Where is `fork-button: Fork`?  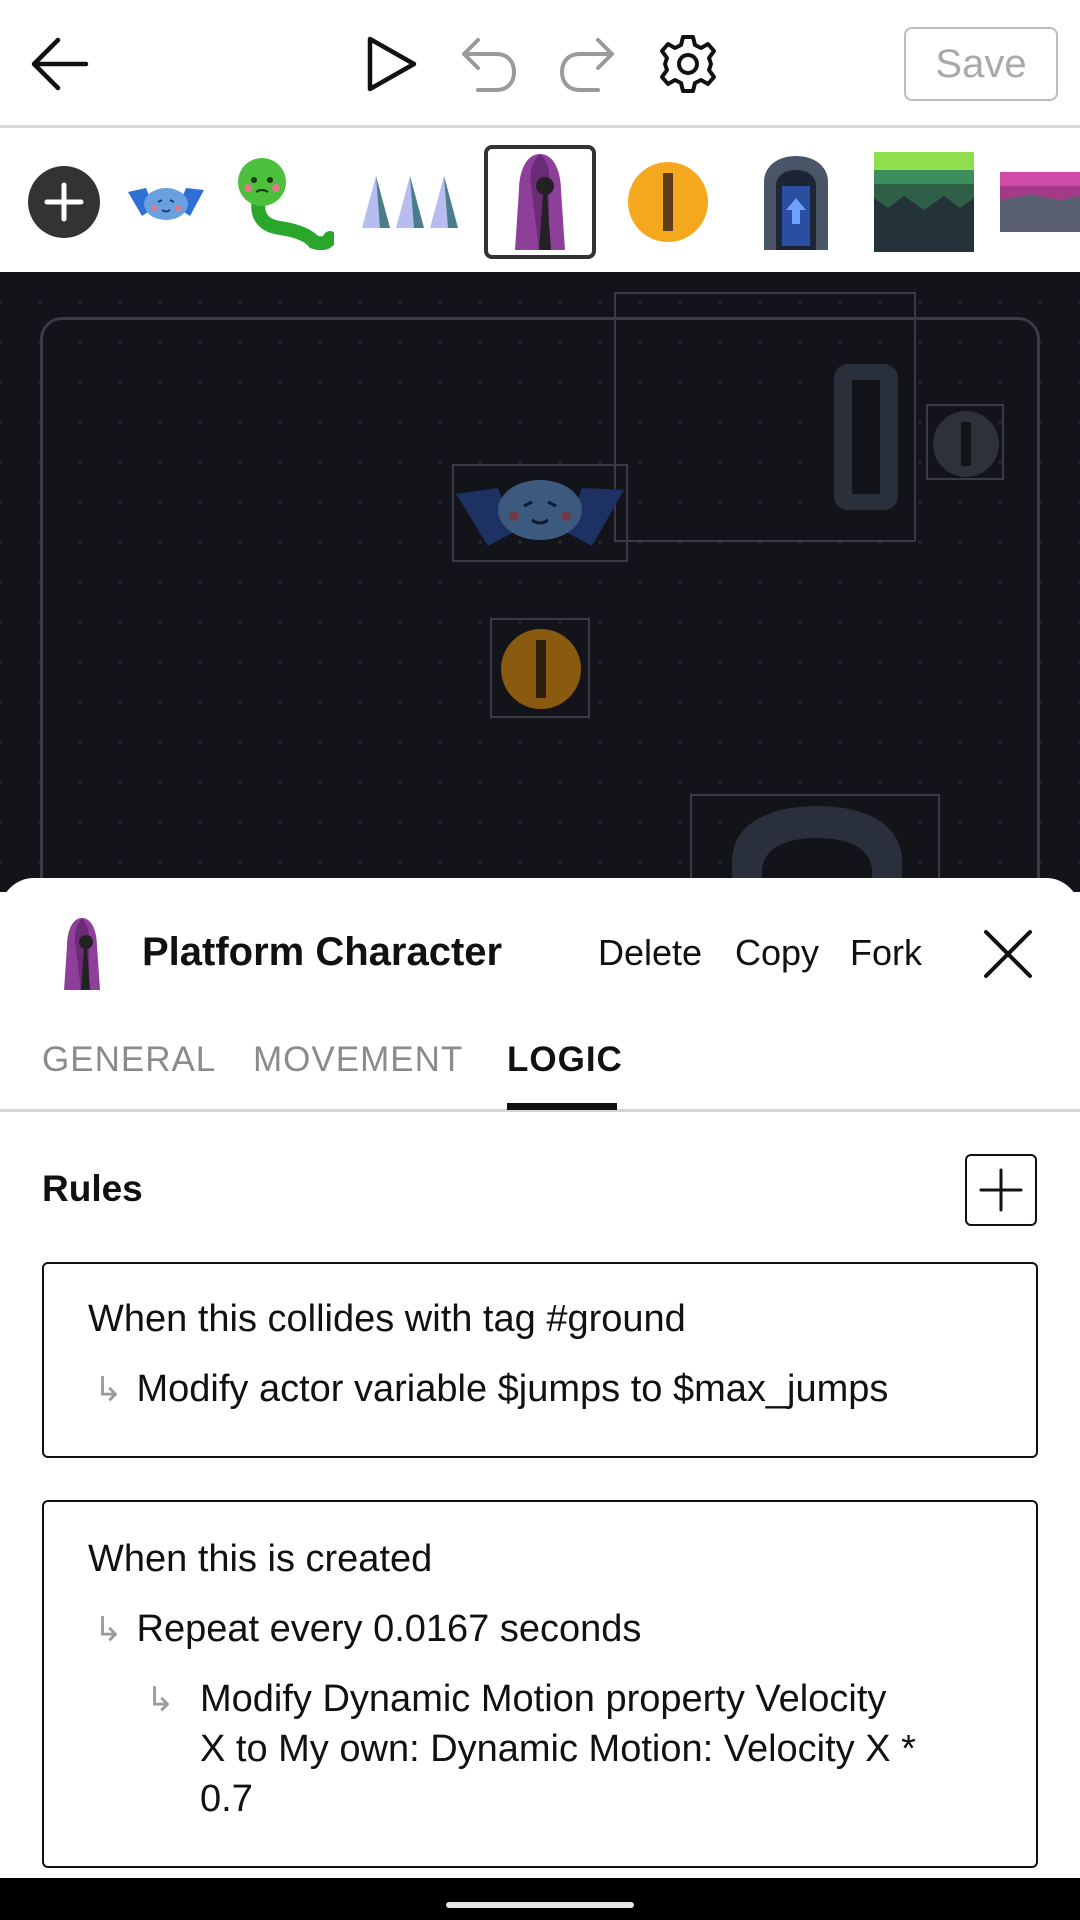
fork-button: Fork is located at coordinates (886, 953).